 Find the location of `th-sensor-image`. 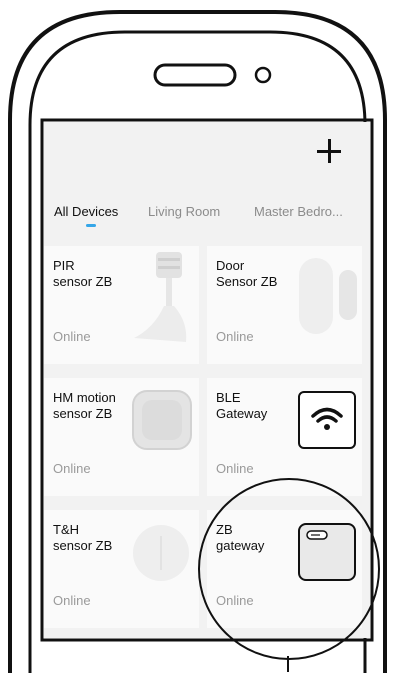

th-sensor-image is located at coordinates (161, 553).